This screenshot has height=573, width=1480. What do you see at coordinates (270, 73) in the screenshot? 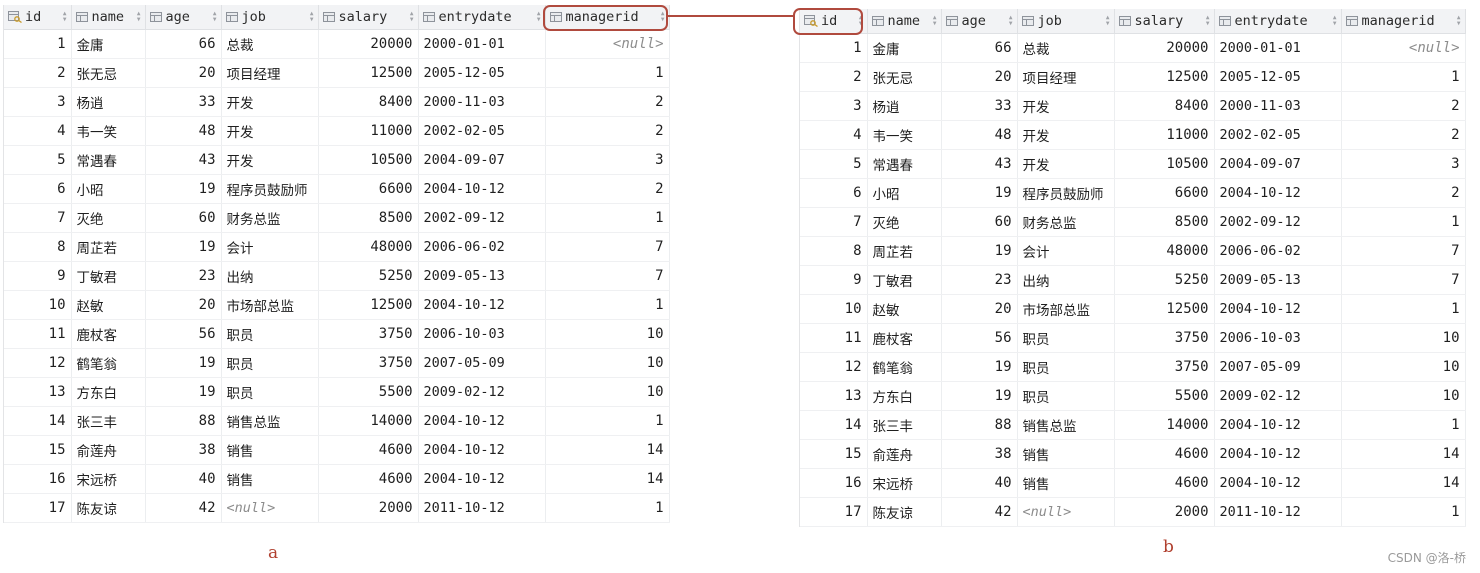
I see `cell-job: 项目经理` at bounding box center [270, 73].